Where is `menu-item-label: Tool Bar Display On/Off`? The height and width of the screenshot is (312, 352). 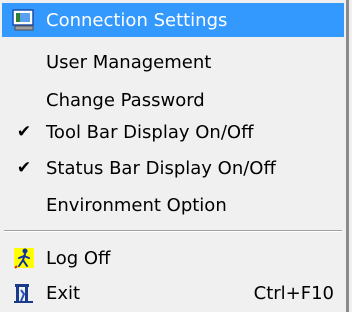 menu-item-label: Tool Bar Display On/Off is located at coordinates (150, 132).